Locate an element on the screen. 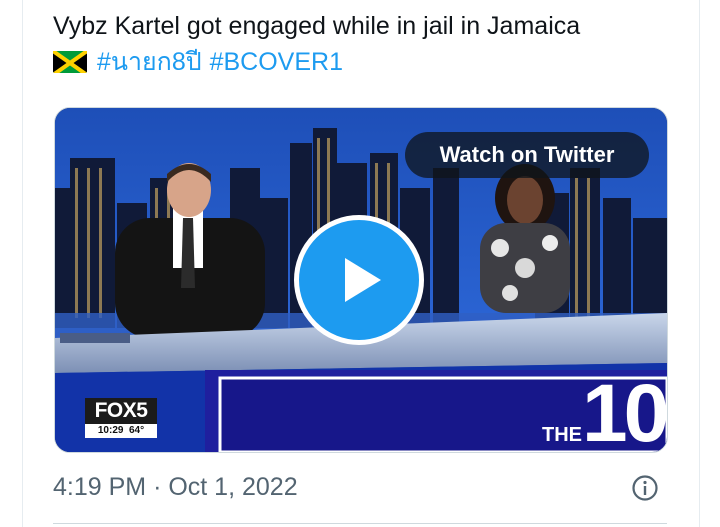  channel-logo-text: FOX5 is located at coordinates (121, 411).